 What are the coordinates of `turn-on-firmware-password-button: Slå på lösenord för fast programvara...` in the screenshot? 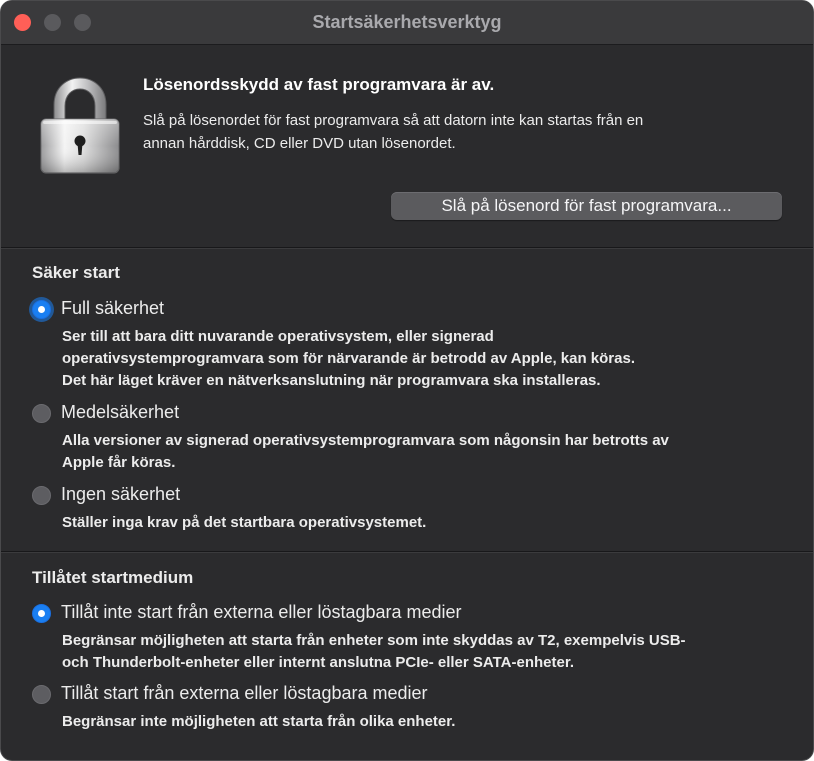 It's located at (586, 206).